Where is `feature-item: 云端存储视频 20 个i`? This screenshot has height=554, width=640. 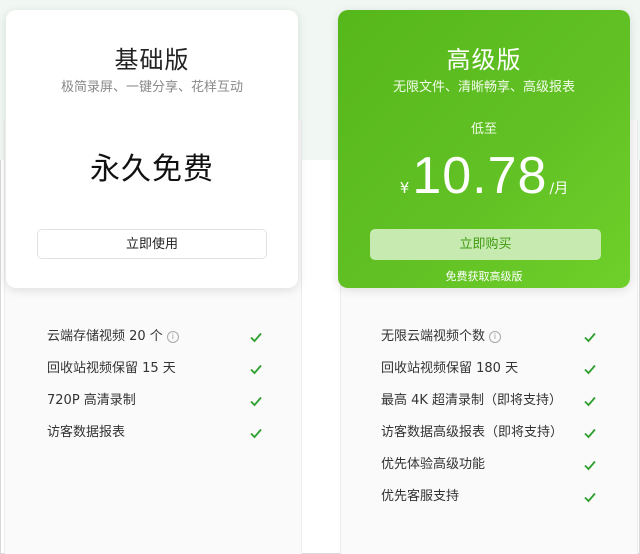 feature-item: 云端存储视频 20 个i is located at coordinates (162, 342).